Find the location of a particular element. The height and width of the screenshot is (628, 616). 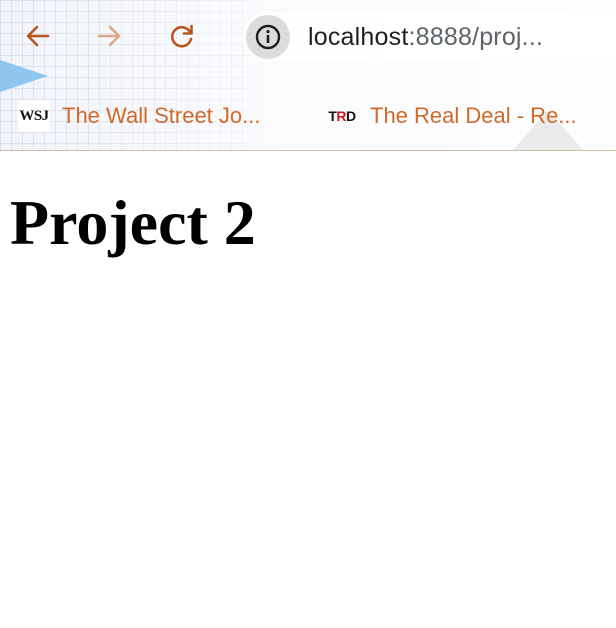

trd-favicon-icon: TRD is located at coordinates (342, 116).